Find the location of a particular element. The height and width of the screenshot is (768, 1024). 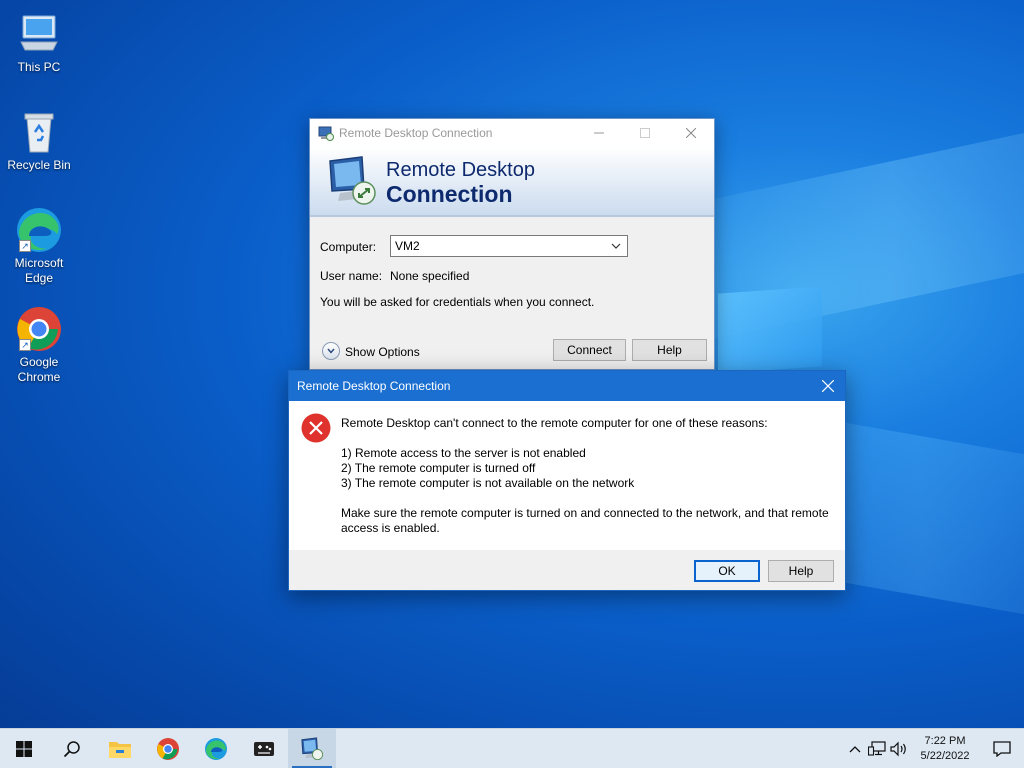

show-hidden-icons-button is located at coordinates (855, 748).